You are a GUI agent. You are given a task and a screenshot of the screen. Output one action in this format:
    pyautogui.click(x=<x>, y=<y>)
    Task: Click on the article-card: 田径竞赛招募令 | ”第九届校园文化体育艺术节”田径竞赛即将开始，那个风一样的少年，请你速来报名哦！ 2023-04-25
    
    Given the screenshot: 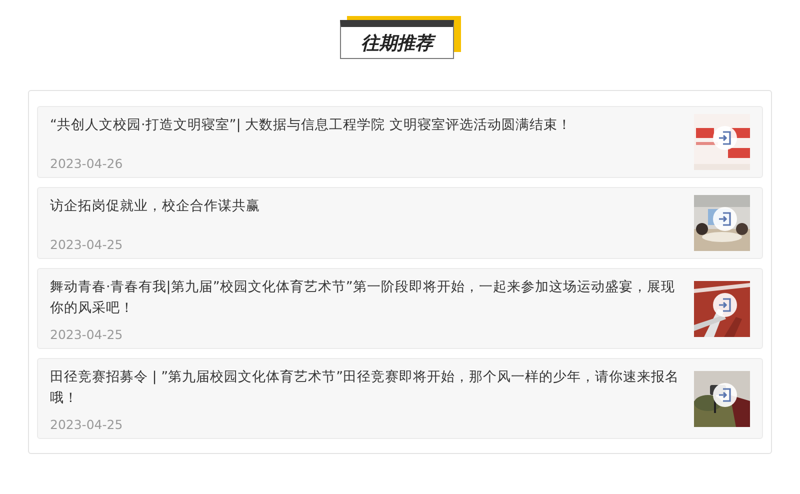 What is the action you would take?
    pyautogui.click(x=400, y=398)
    